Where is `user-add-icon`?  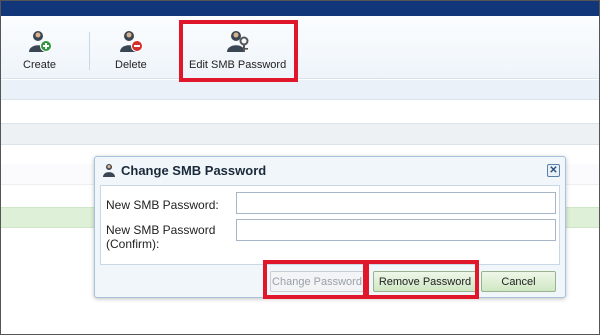
user-add-icon is located at coordinates (40, 41).